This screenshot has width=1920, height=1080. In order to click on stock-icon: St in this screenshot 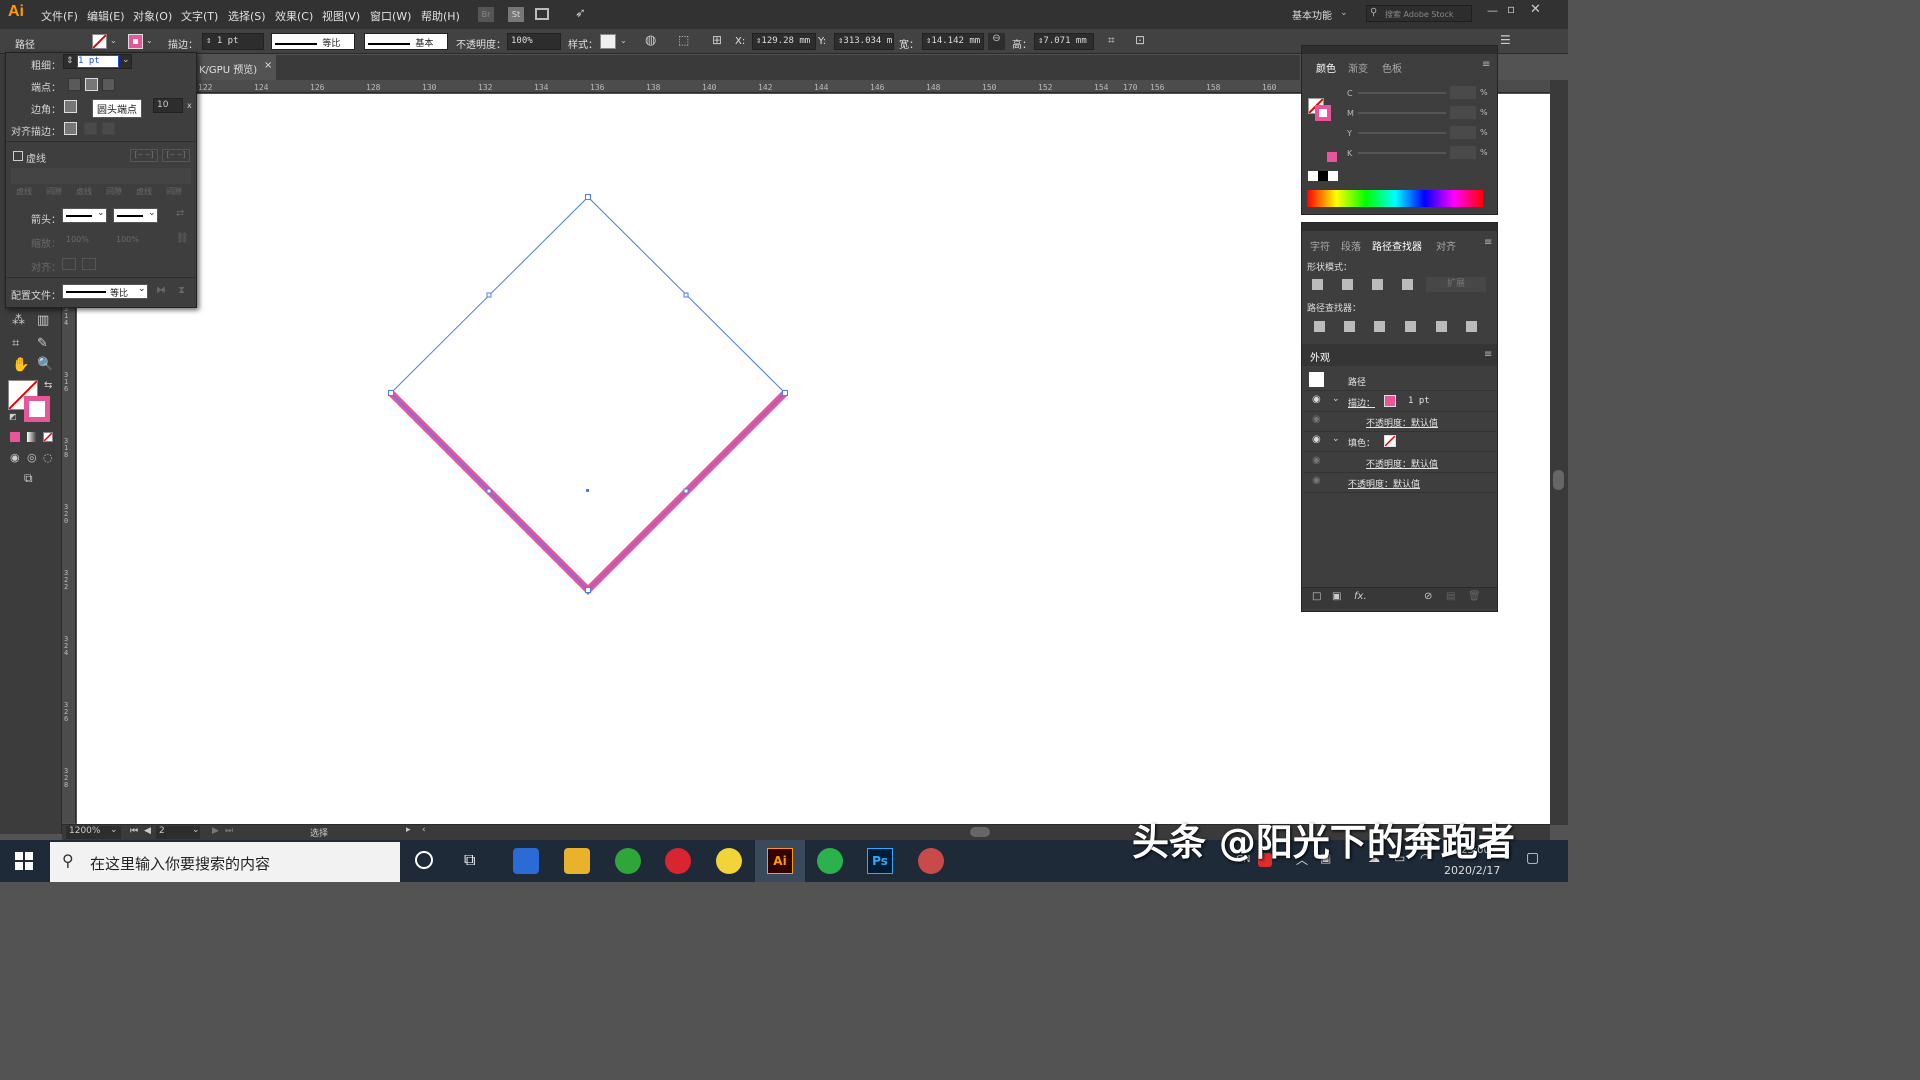, I will do `click(516, 14)`.